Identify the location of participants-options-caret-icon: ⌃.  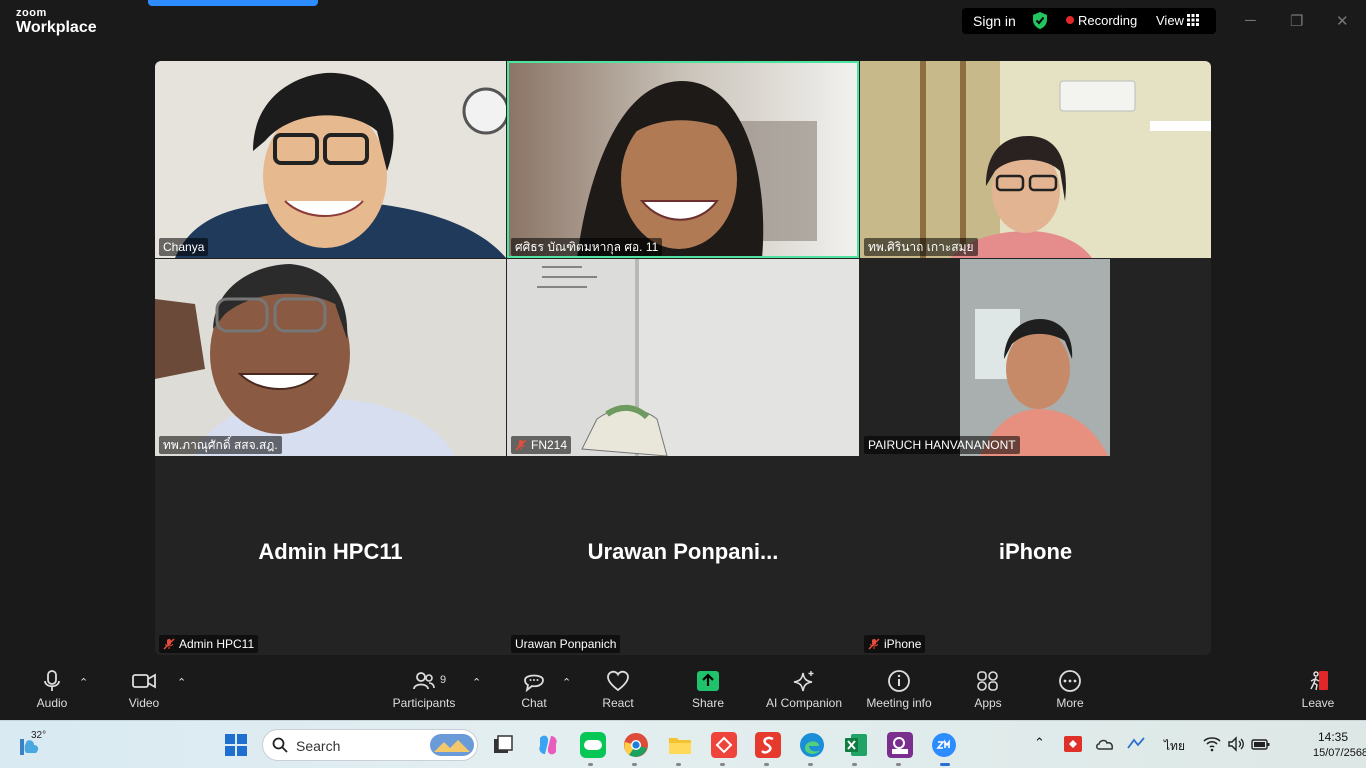
(476, 682).